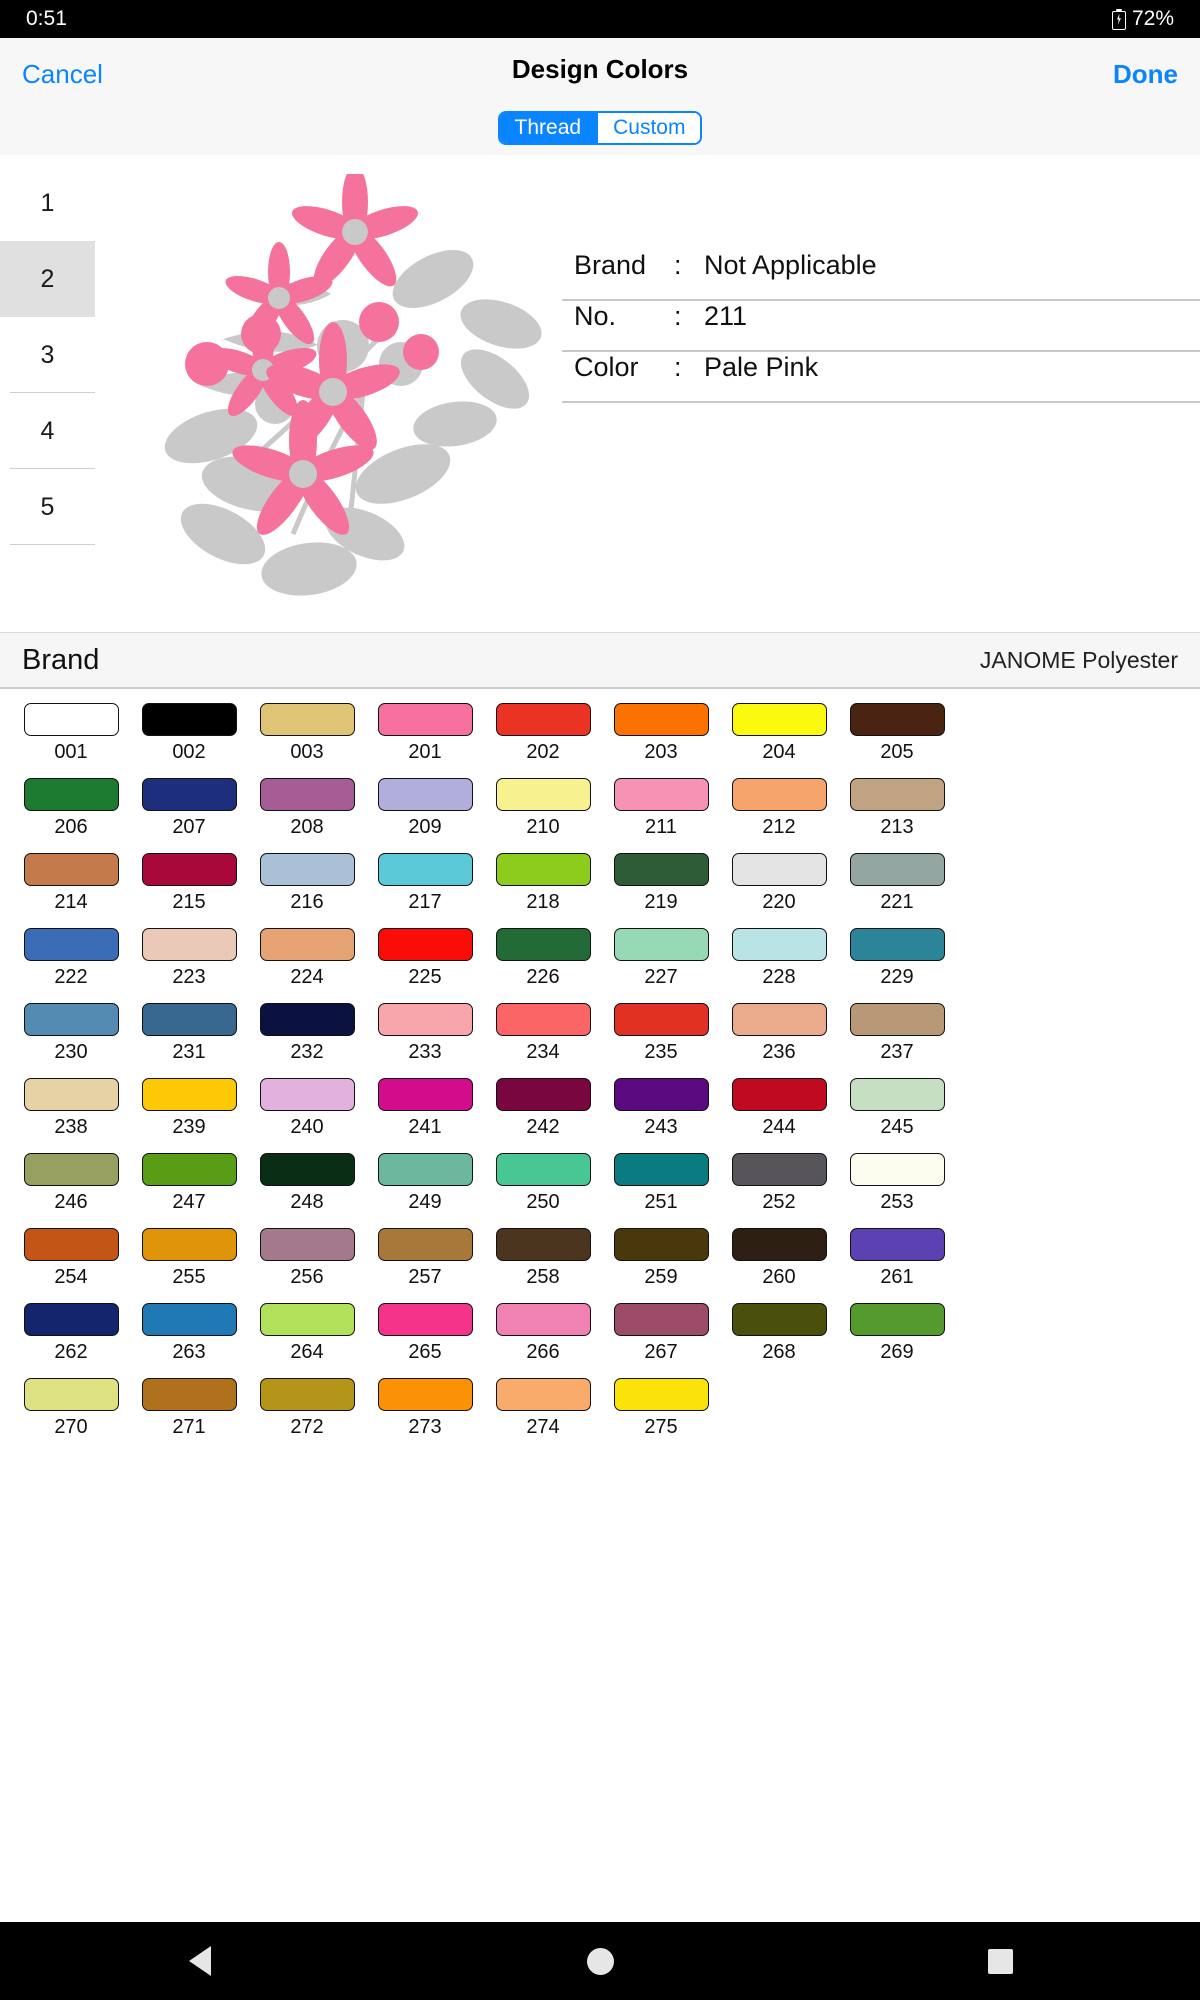  What do you see at coordinates (189, 1115) in the screenshot?
I see `swatch-239: 239` at bounding box center [189, 1115].